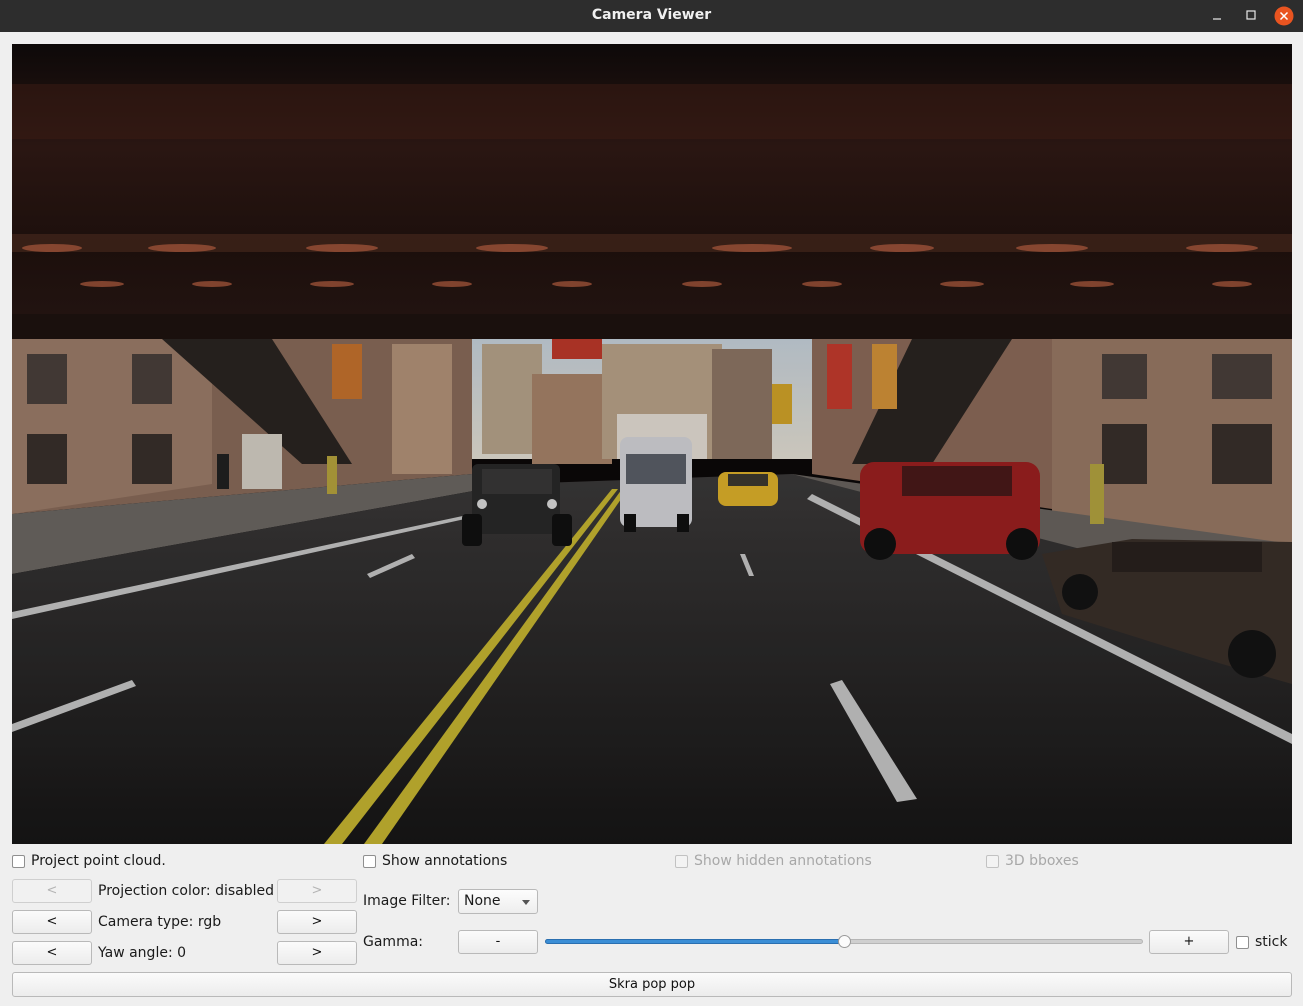 This screenshot has width=1303, height=1006. I want to click on show-annotations-checkbox: Show annotations, so click(435, 861).